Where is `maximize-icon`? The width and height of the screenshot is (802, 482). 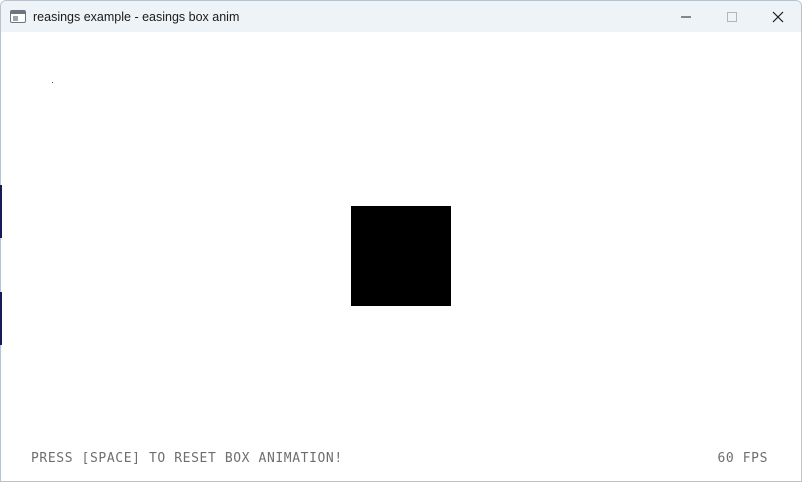
maximize-icon is located at coordinates (732, 16).